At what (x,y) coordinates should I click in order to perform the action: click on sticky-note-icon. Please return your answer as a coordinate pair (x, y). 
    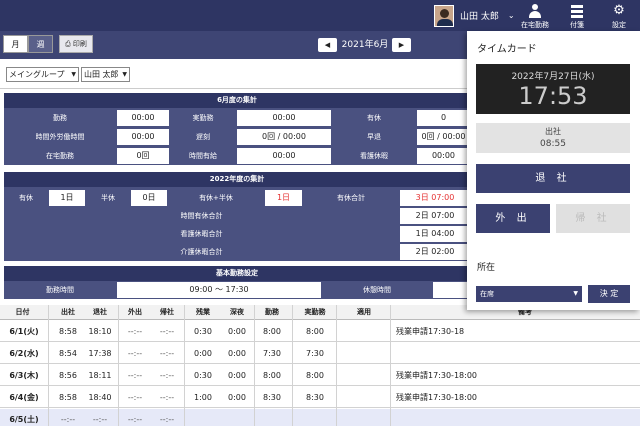
    Looking at the image, I should click on (577, 11).